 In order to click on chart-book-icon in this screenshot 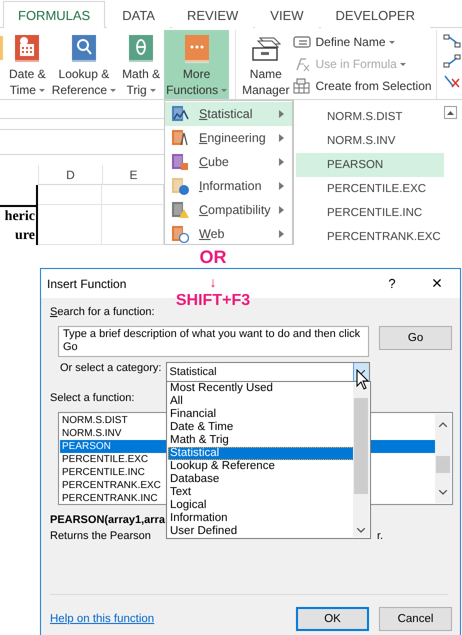, I will do `click(180, 114)`.